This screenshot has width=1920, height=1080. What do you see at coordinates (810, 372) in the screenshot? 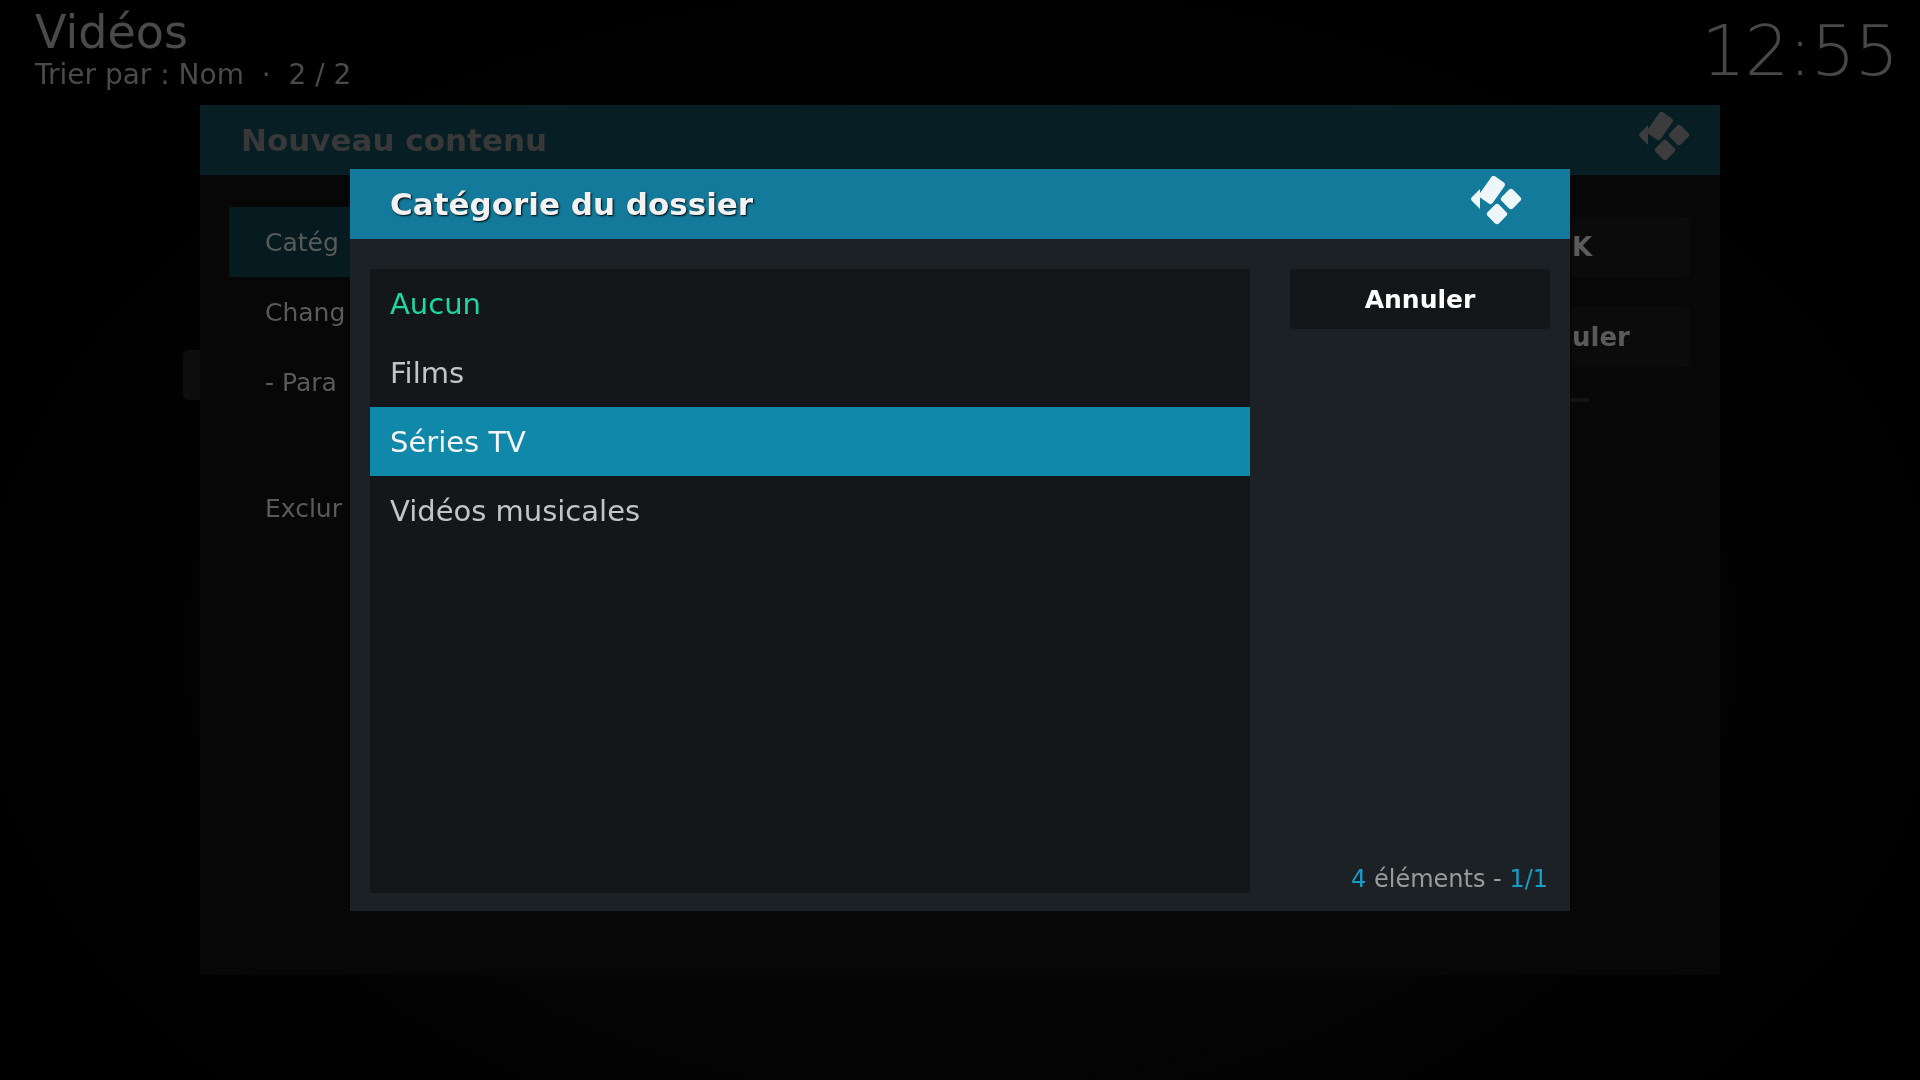
I see `list-item: Films` at bounding box center [810, 372].